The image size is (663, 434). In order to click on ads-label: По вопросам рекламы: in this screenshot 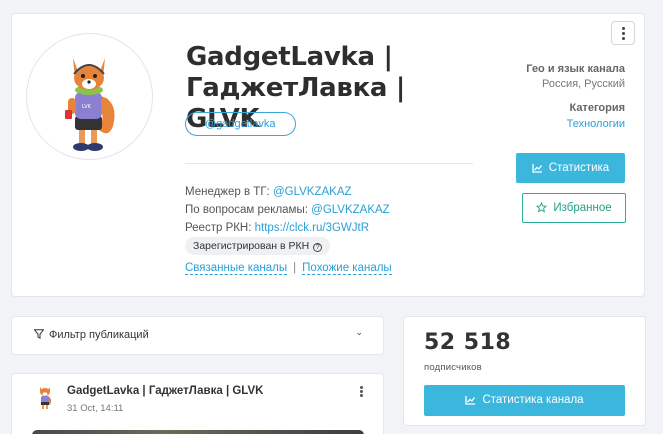, I will do `click(246, 210)`.